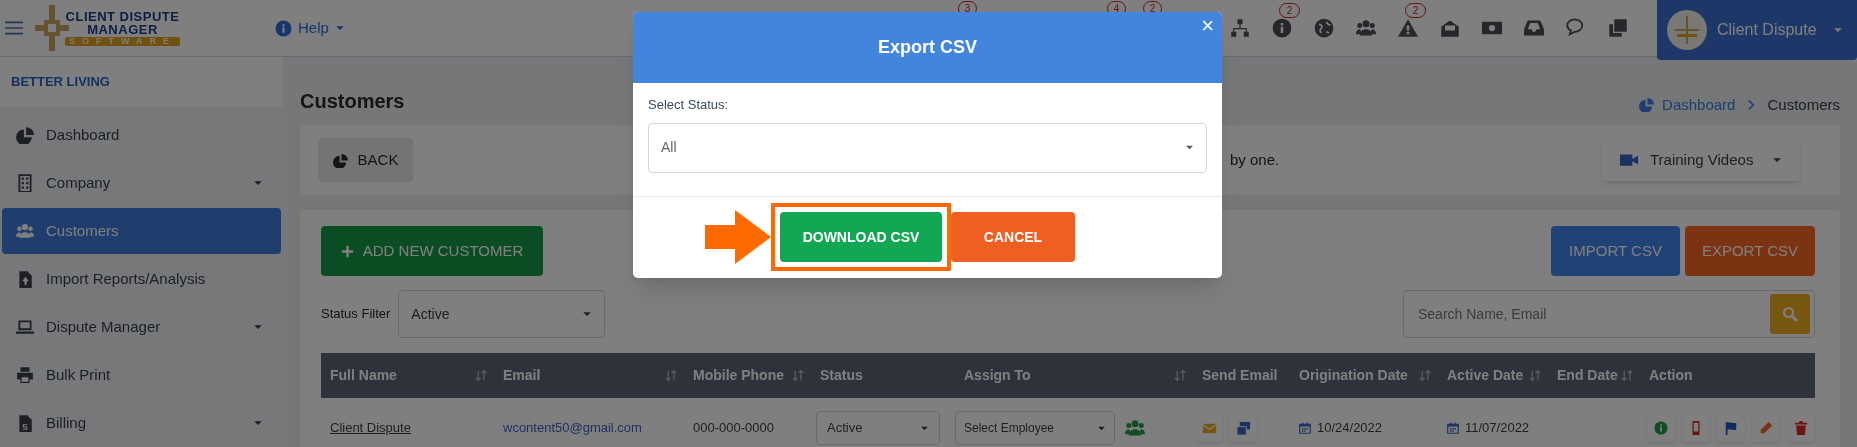 The image size is (1857, 447). What do you see at coordinates (1350, 428) in the screenshot?
I see `table-cell-text: 10/24/2022` at bounding box center [1350, 428].